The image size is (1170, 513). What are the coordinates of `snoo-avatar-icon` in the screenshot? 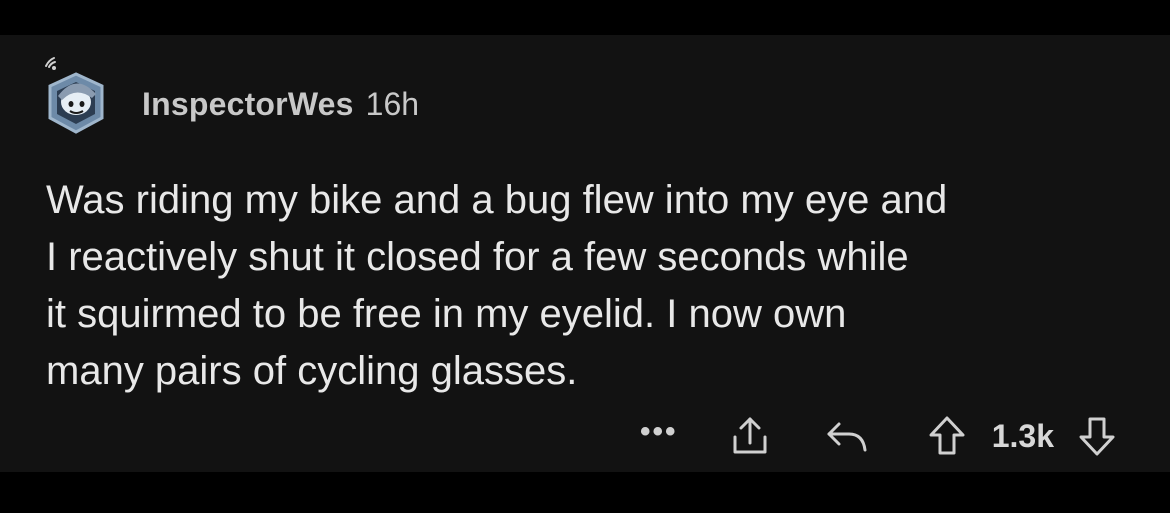 It's located at (74, 95).